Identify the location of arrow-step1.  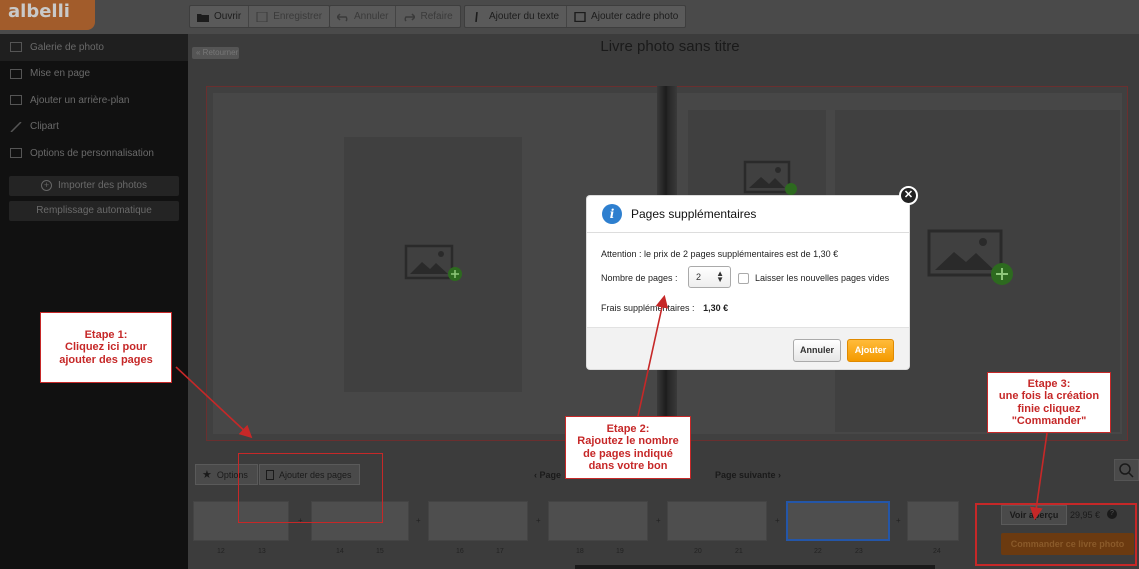
(214, 402).